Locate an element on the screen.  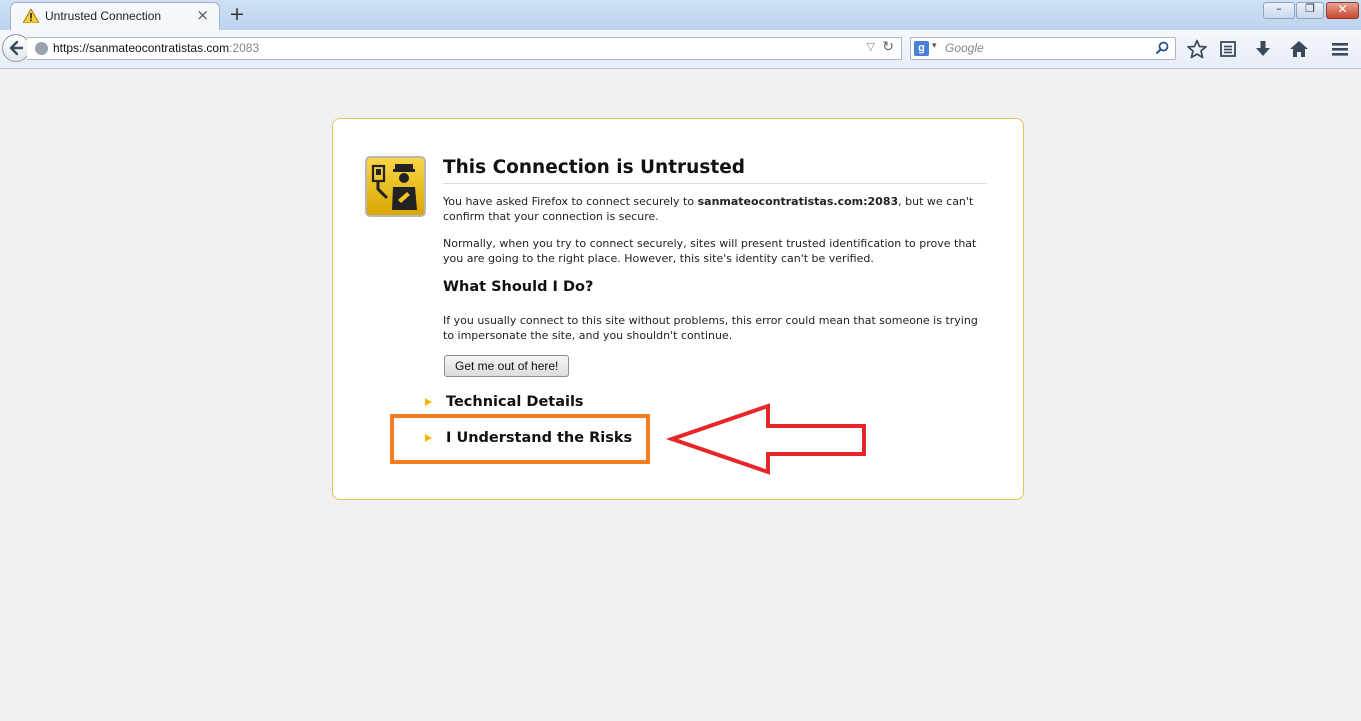
minimize-button: – is located at coordinates (1279, 10).